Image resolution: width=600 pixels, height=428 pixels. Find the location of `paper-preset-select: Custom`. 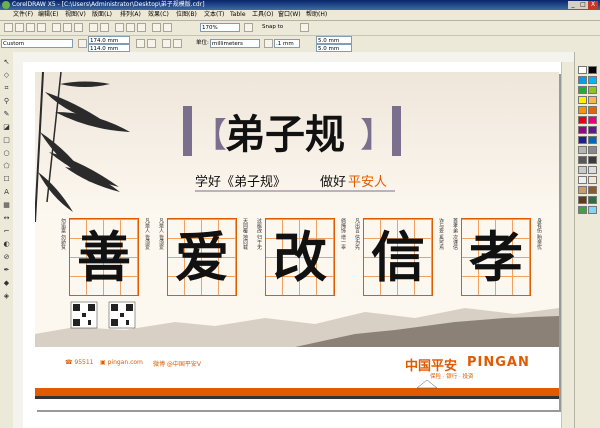

paper-preset-select: Custom is located at coordinates (37, 43).